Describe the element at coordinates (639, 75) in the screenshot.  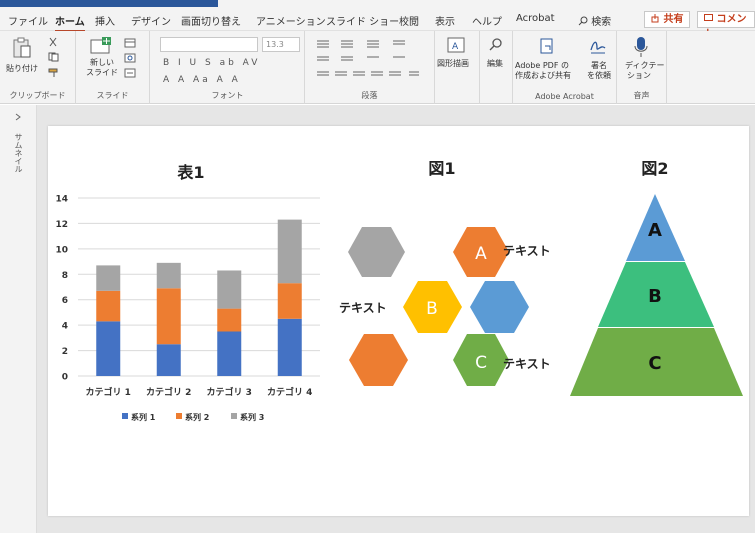
I see `dictate-label-2: ション` at that location.